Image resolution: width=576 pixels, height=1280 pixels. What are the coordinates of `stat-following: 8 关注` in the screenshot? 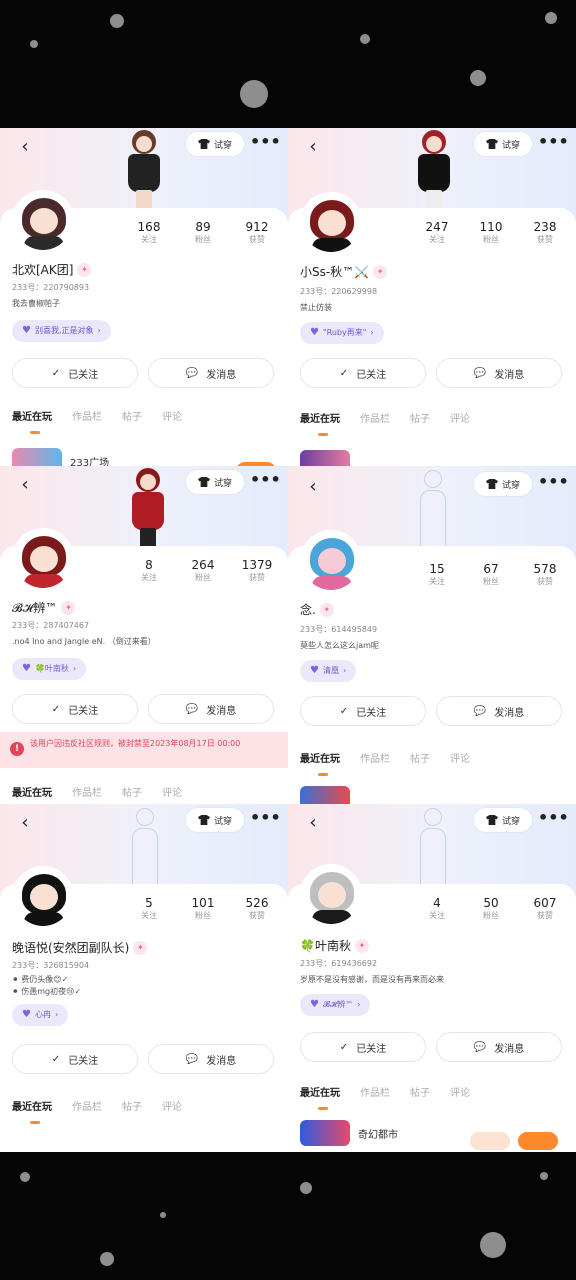 It's located at (149, 571).